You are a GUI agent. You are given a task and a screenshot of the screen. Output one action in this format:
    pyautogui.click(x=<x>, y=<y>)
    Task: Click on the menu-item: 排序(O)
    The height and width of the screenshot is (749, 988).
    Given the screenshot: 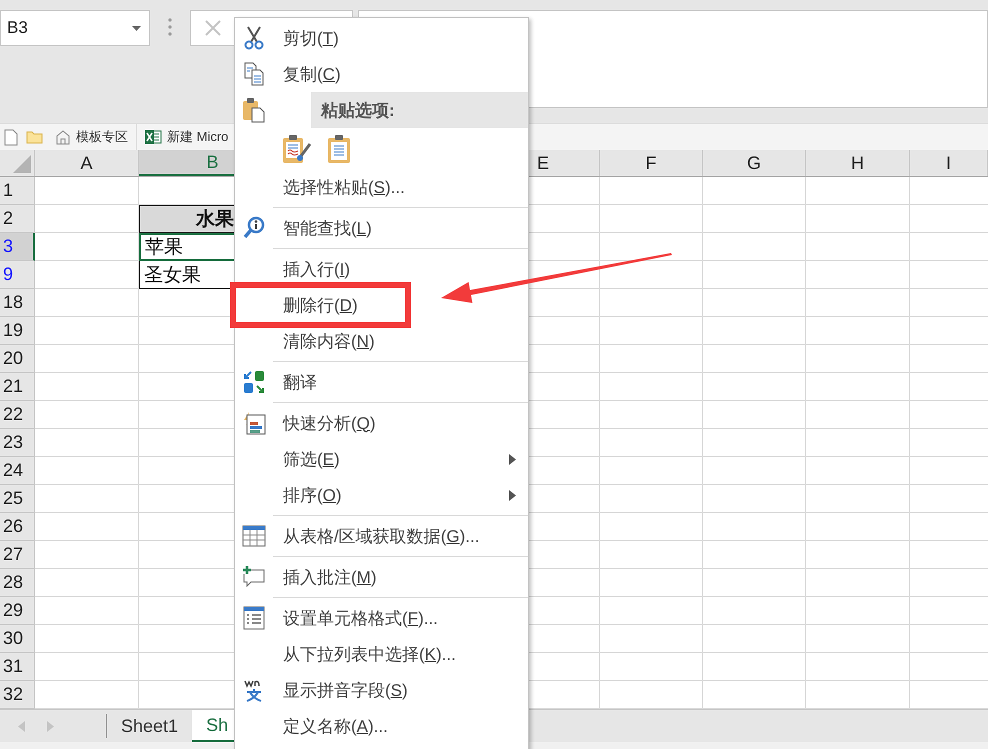 What is the action you would take?
    pyautogui.click(x=307, y=495)
    